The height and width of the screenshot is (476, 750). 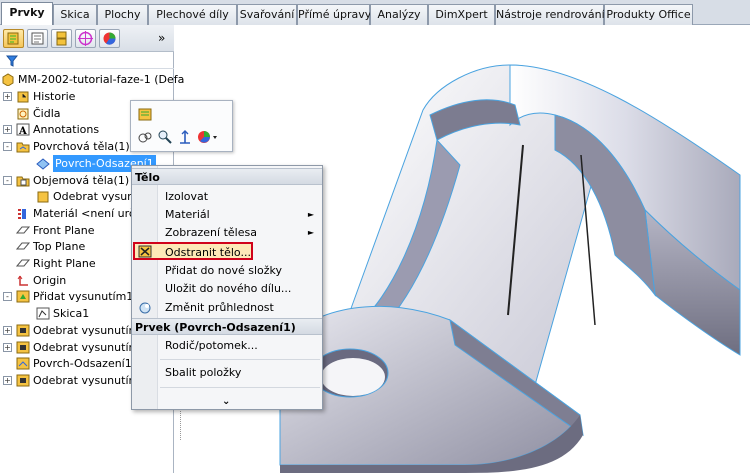 I want to click on menu-item-pridat-do-nove-slozky: Přidat do nové složky, so click(x=227, y=271).